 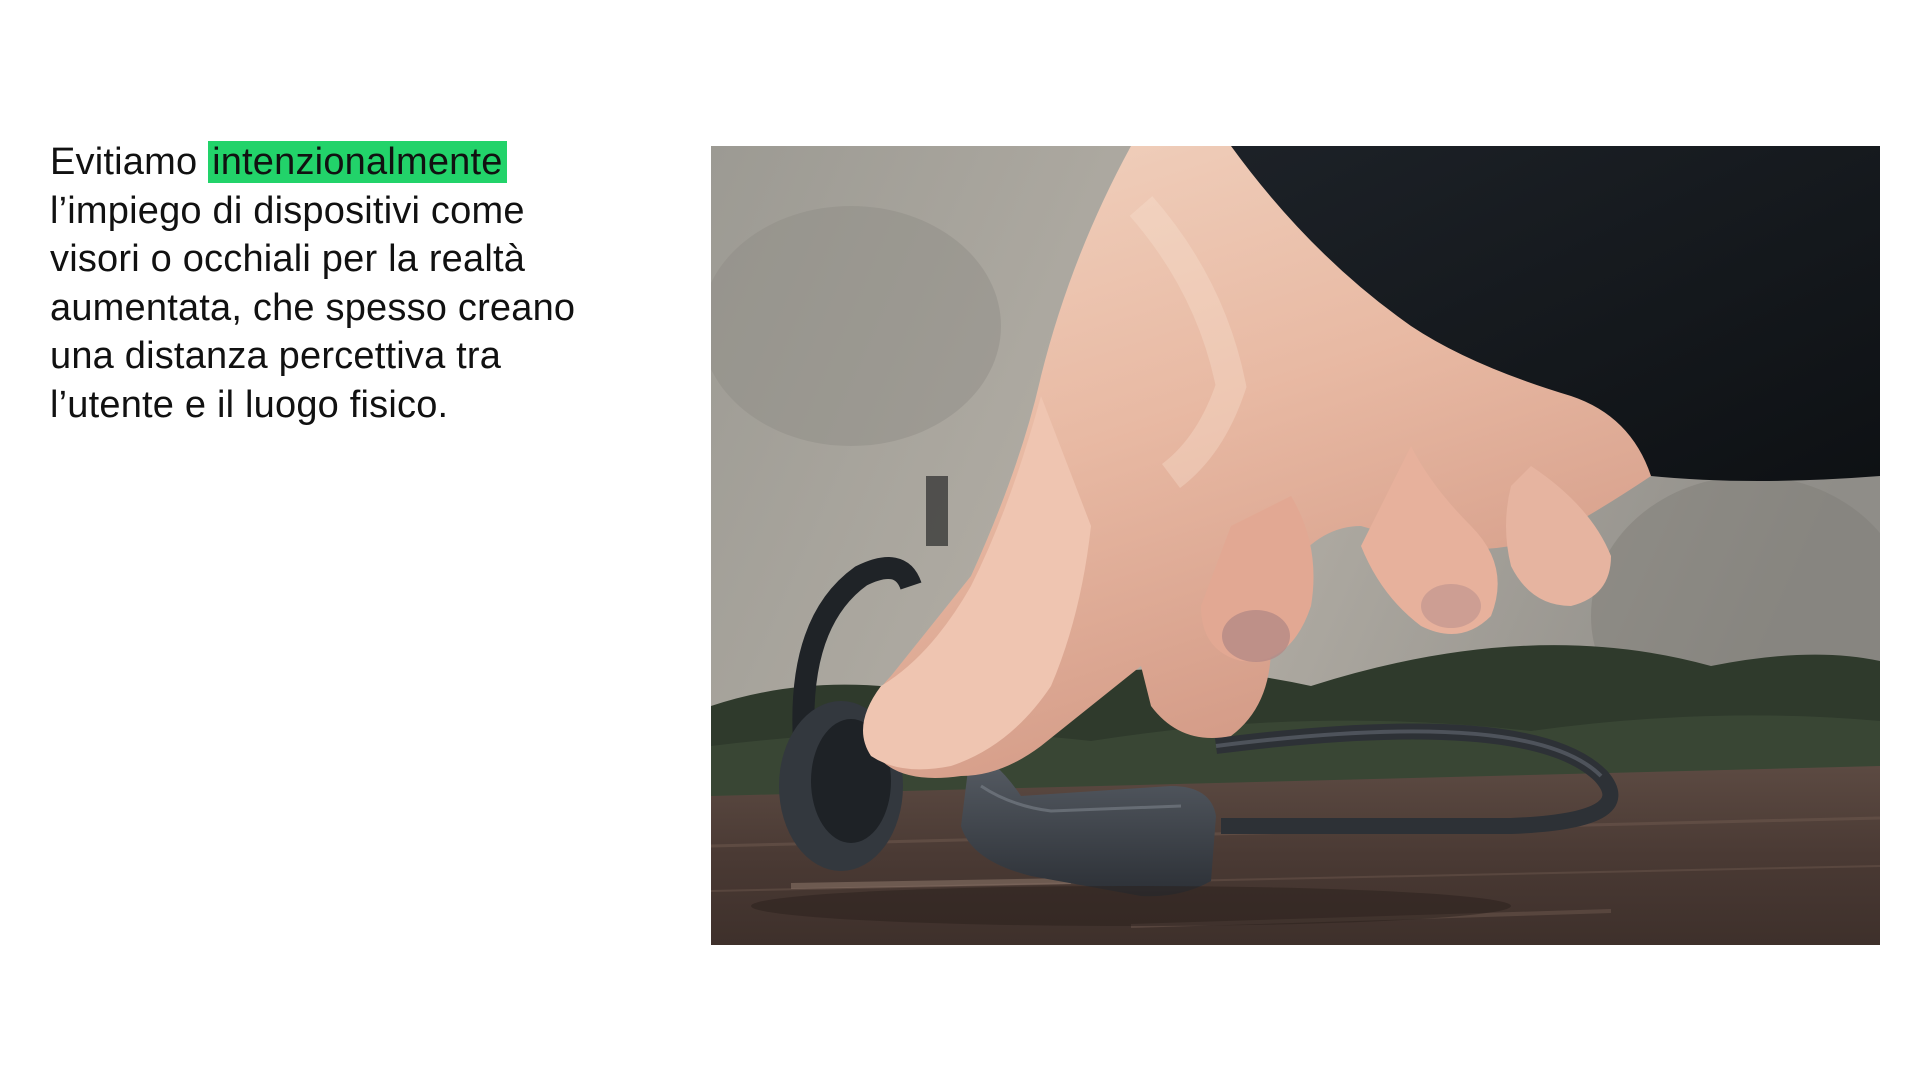 I want to click on lead-word: Evitiamo, so click(x=129, y=162).